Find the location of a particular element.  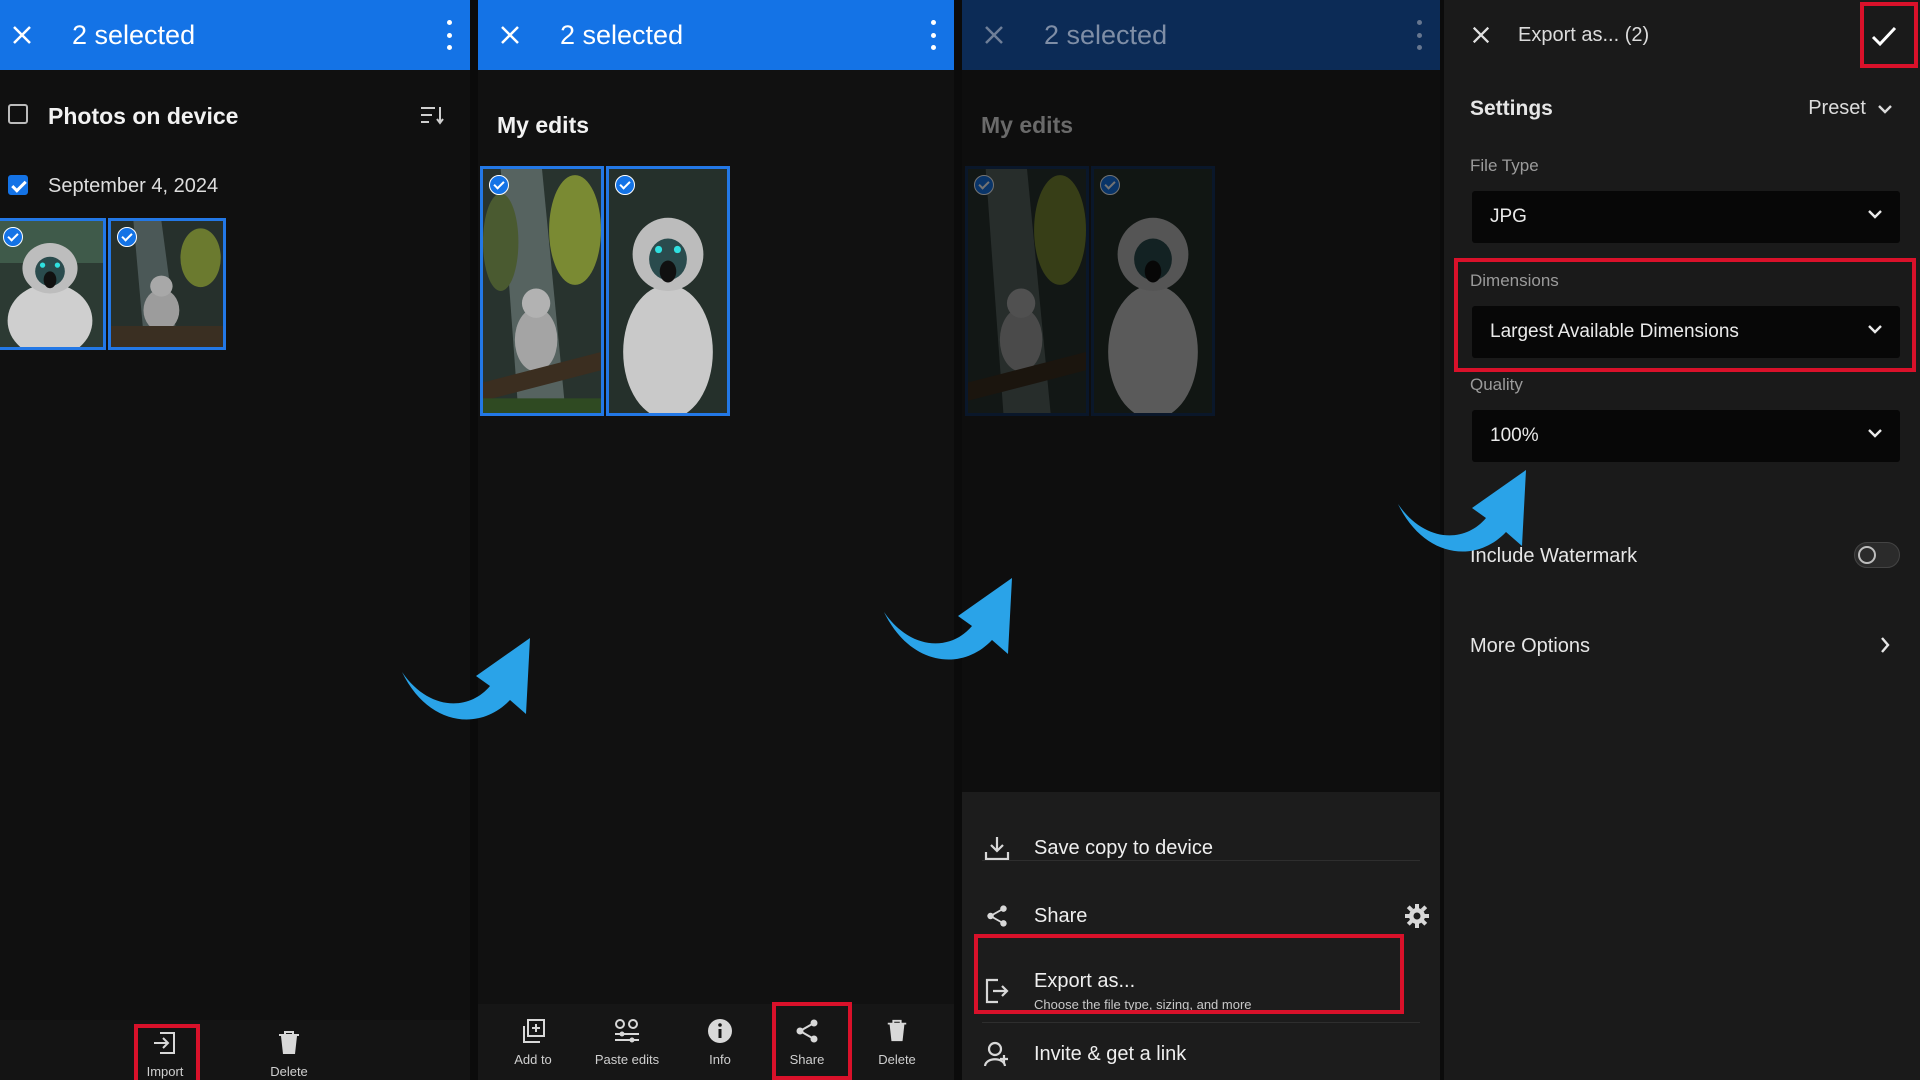

paste-edits-icon is located at coordinates (627, 1031).